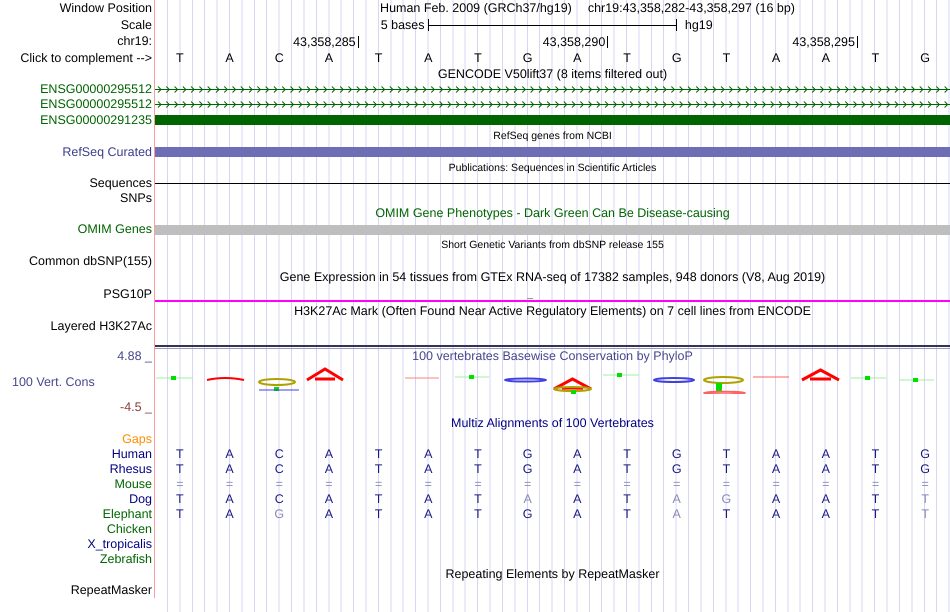 This screenshot has width=950, height=612. What do you see at coordinates (47, 382) in the screenshot?
I see `track-label: 100 Vert. Cons` at bounding box center [47, 382].